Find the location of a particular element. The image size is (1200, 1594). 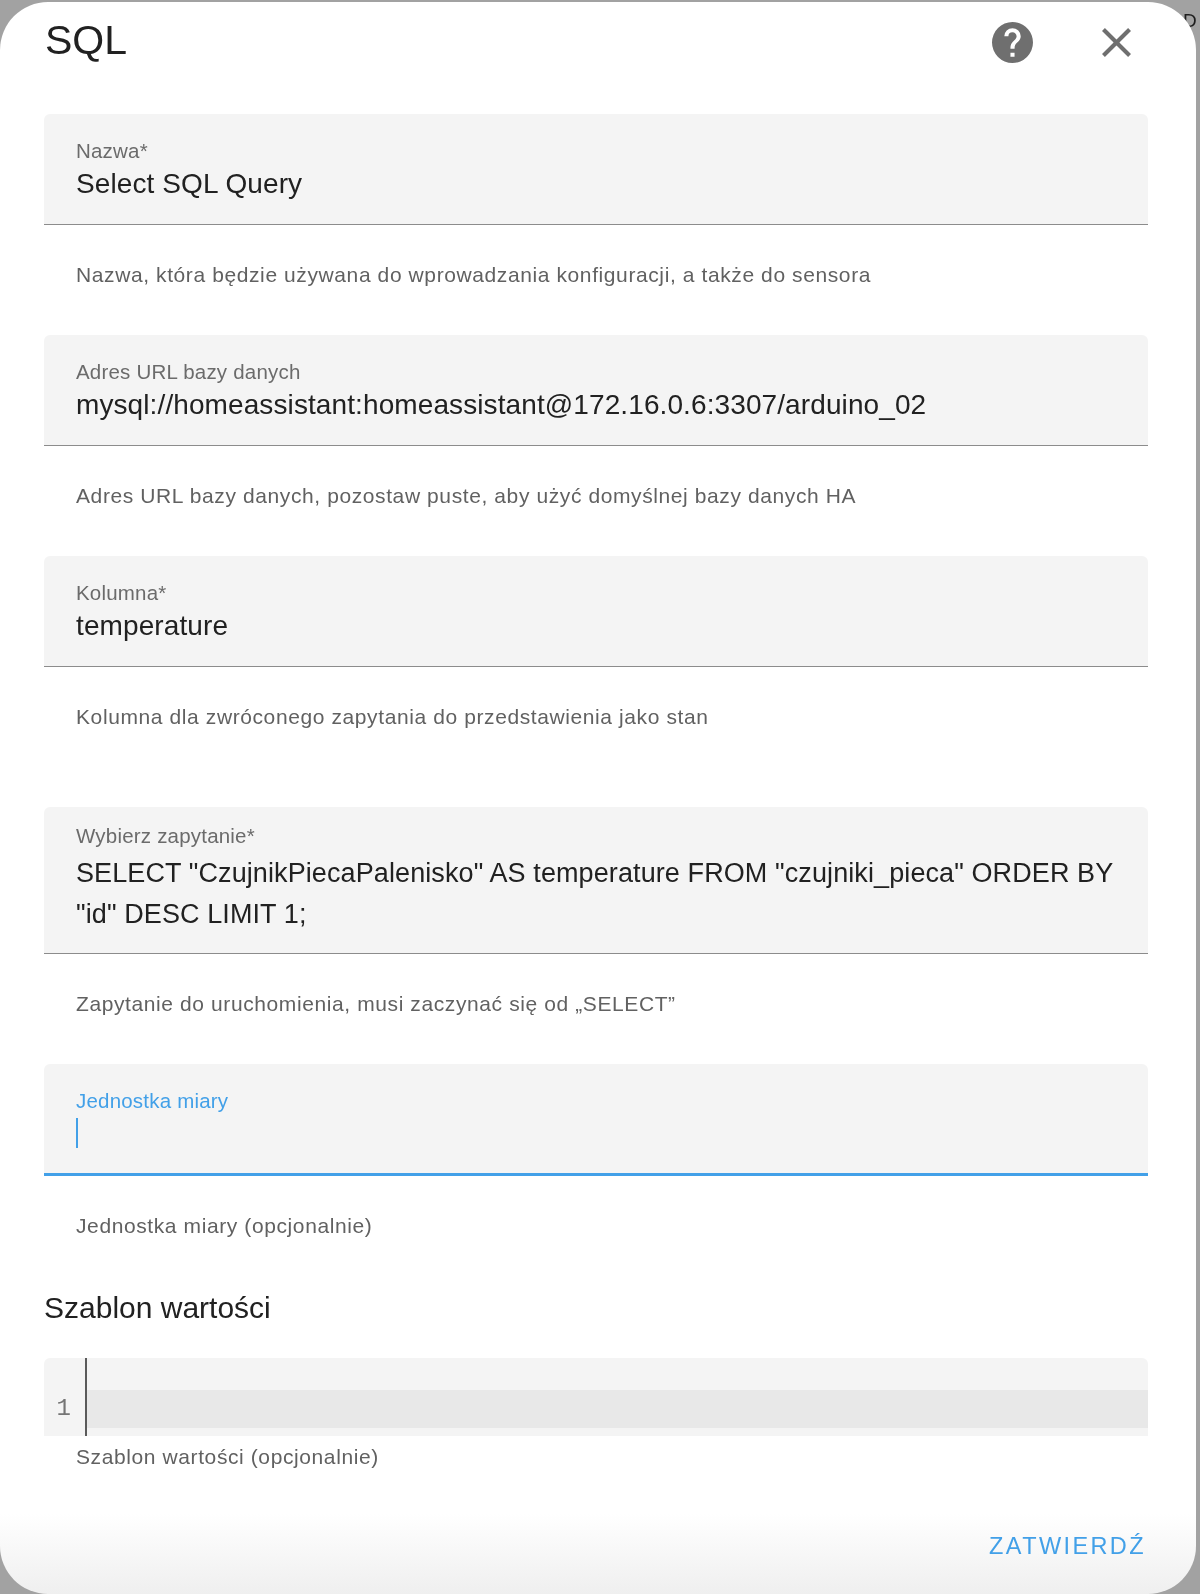

text-field: Adres URL bazy danych mysql://homeassistant:homeassistant@172.16.0.6:3307/arduino_02 is located at coordinates (596, 390).